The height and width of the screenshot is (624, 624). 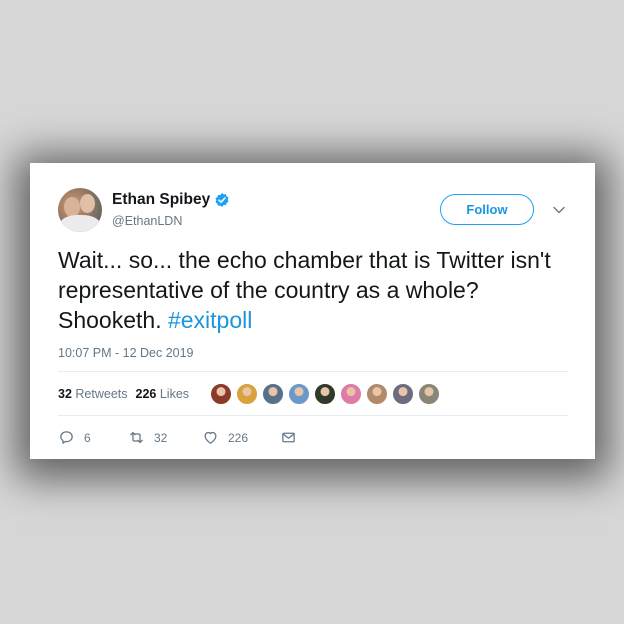 I want to click on reply-icon, so click(x=66, y=437).